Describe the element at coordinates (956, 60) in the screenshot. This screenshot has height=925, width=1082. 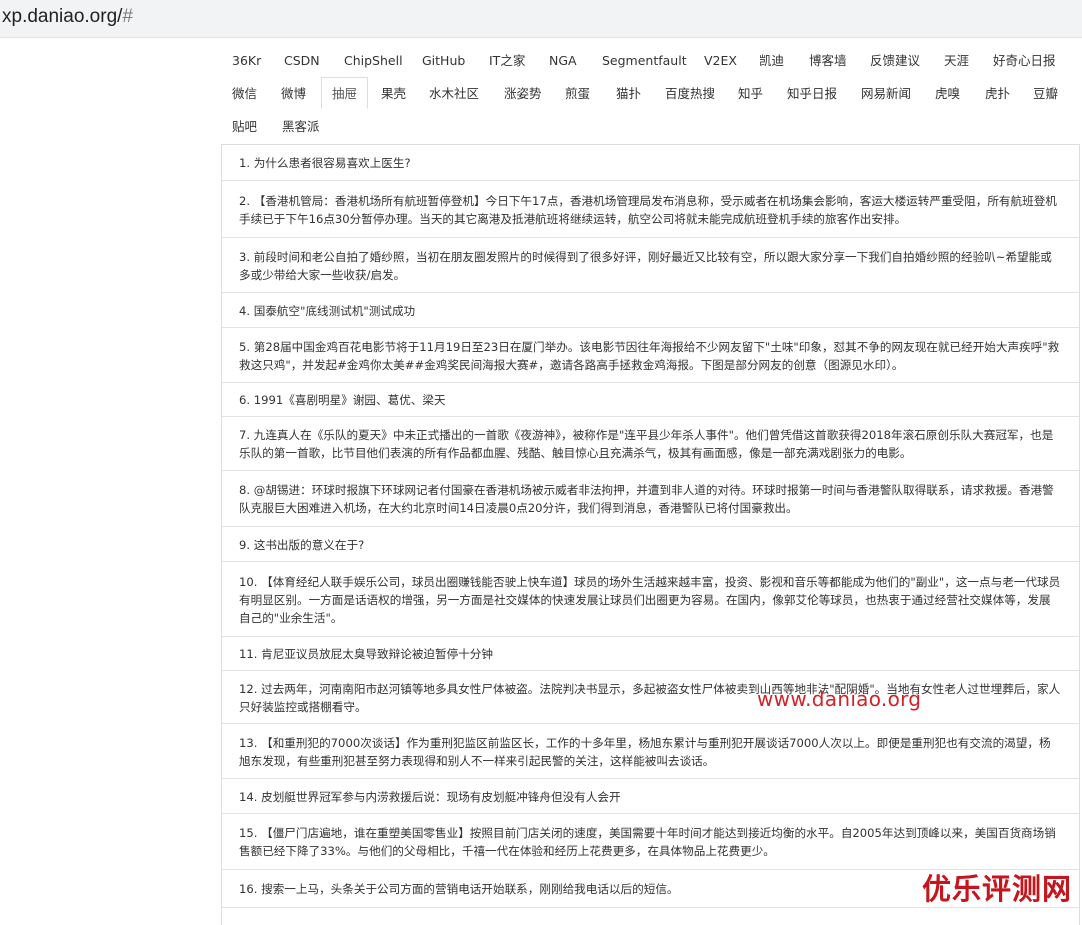
I see `tab-row1-12: 天涯` at that location.